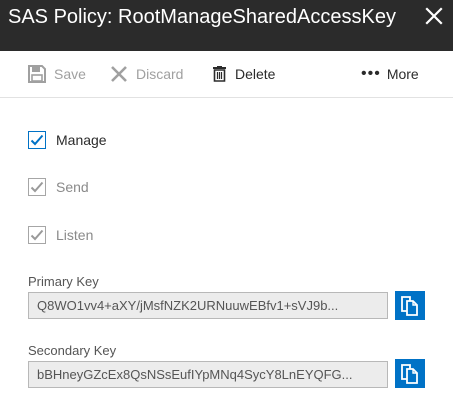 The height and width of the screenshot is (399, 453). Describe the element at coordinates (255, 74) in the screenshot. I see `delete-label: Delete` at that location.